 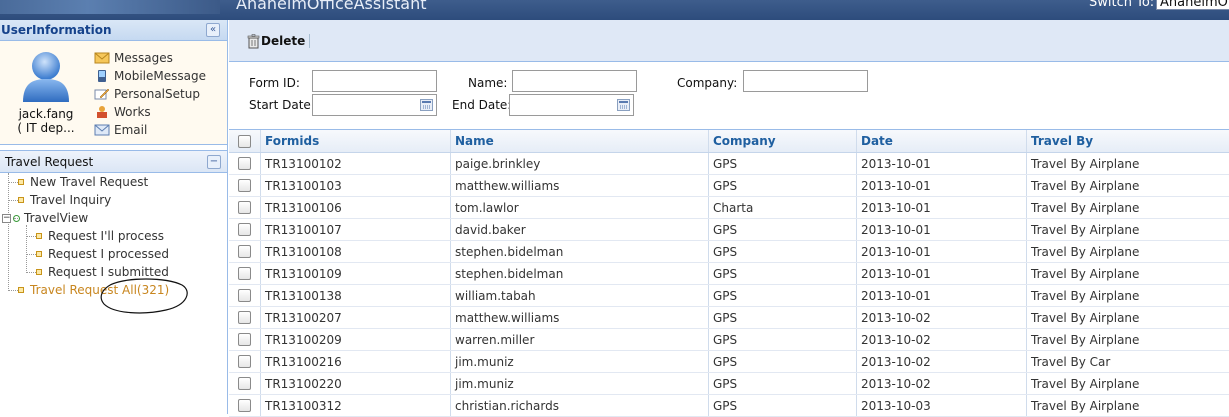 What do you see at coordinates (783, 207) in the screenshot?
I see `cell-company: Charta` at bounding box center [783, 207].